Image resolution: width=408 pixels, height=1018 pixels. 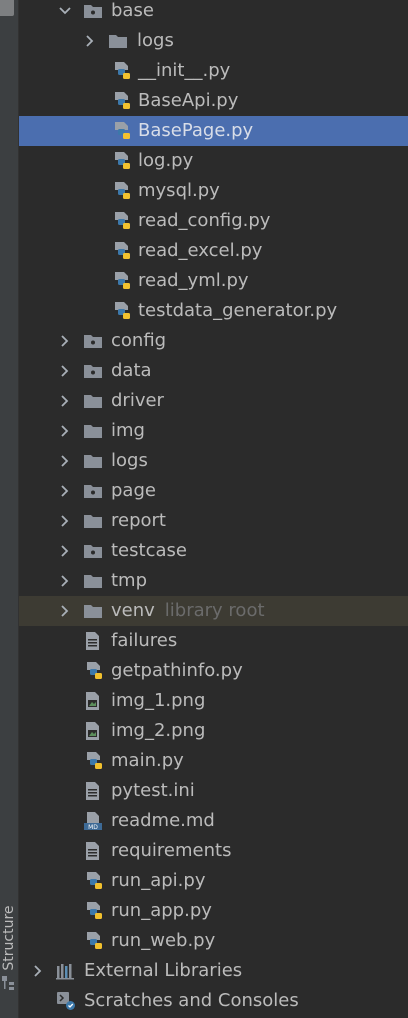 I want to click on markdown-file-icon: MD, so click(x=93, y=821).